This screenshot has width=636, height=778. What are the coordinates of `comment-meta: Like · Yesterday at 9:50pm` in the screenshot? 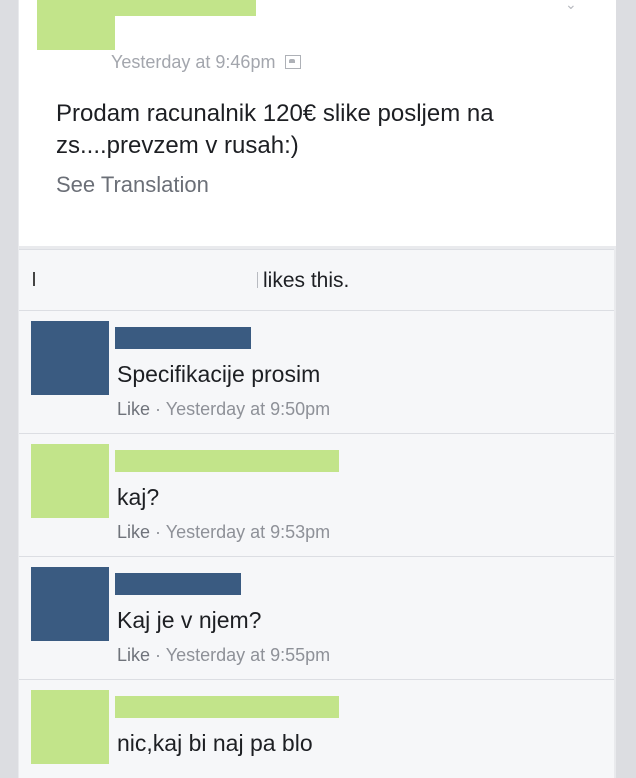 It's located at (223, 409).